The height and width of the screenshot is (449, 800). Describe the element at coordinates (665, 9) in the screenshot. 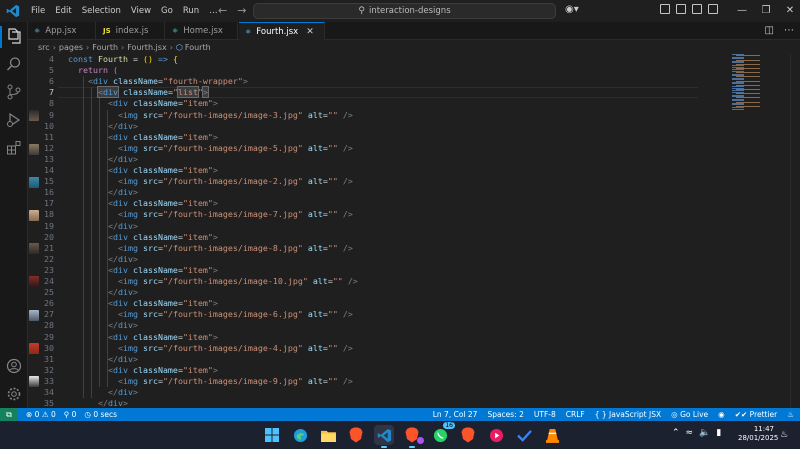

I see `toggle-primary-sidebar-icon` at that location.